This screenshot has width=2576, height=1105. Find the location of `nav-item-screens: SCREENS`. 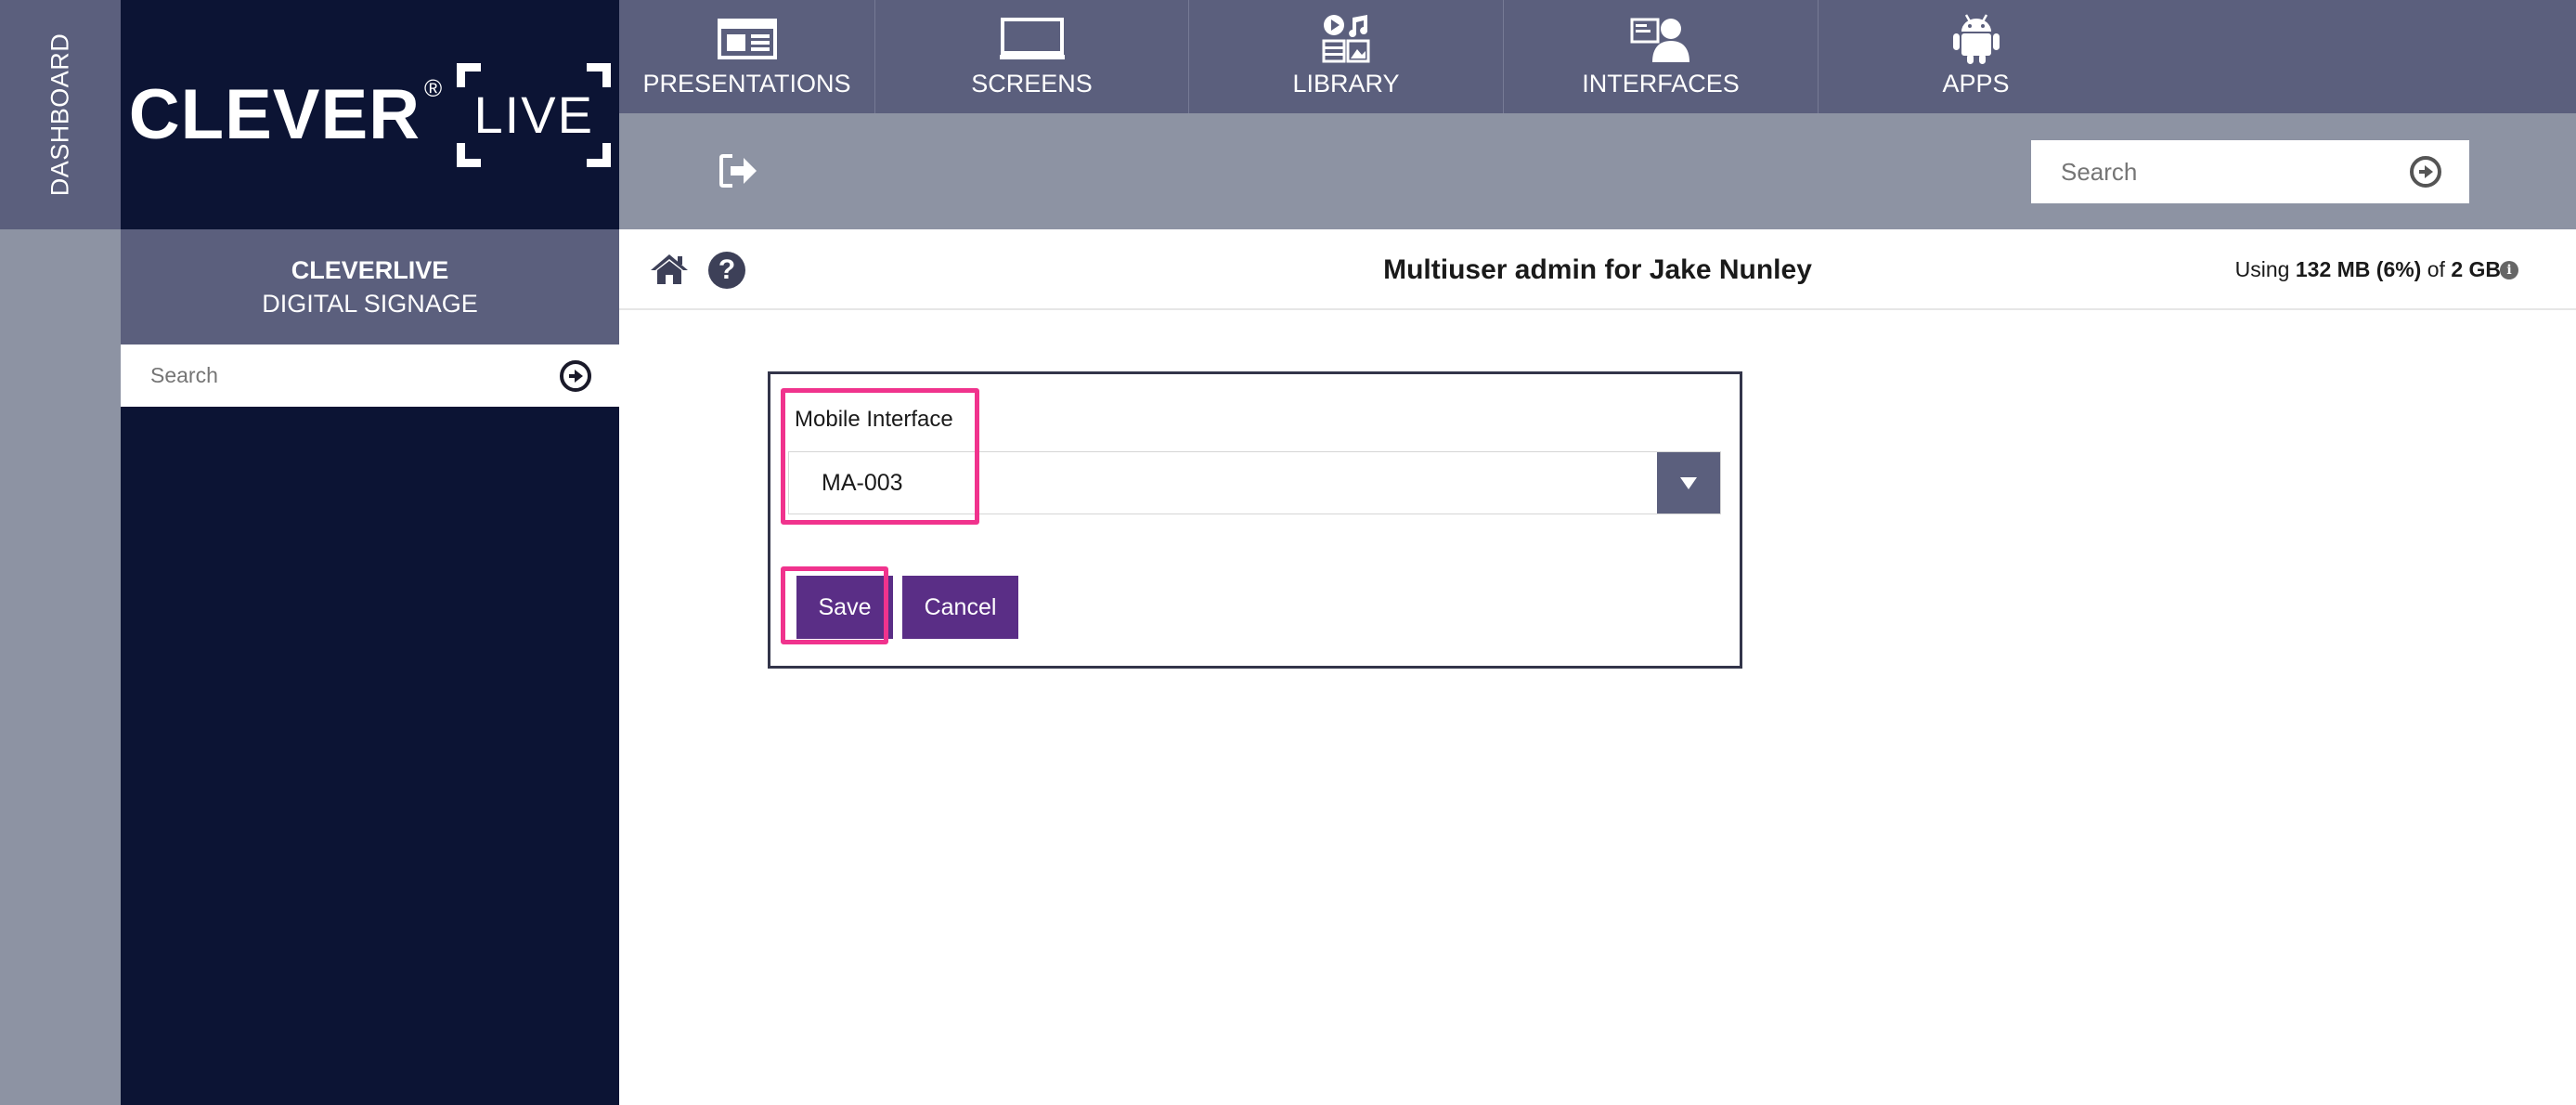

nav-item-screens: SCREENS is located at coordinates (1032, 56).